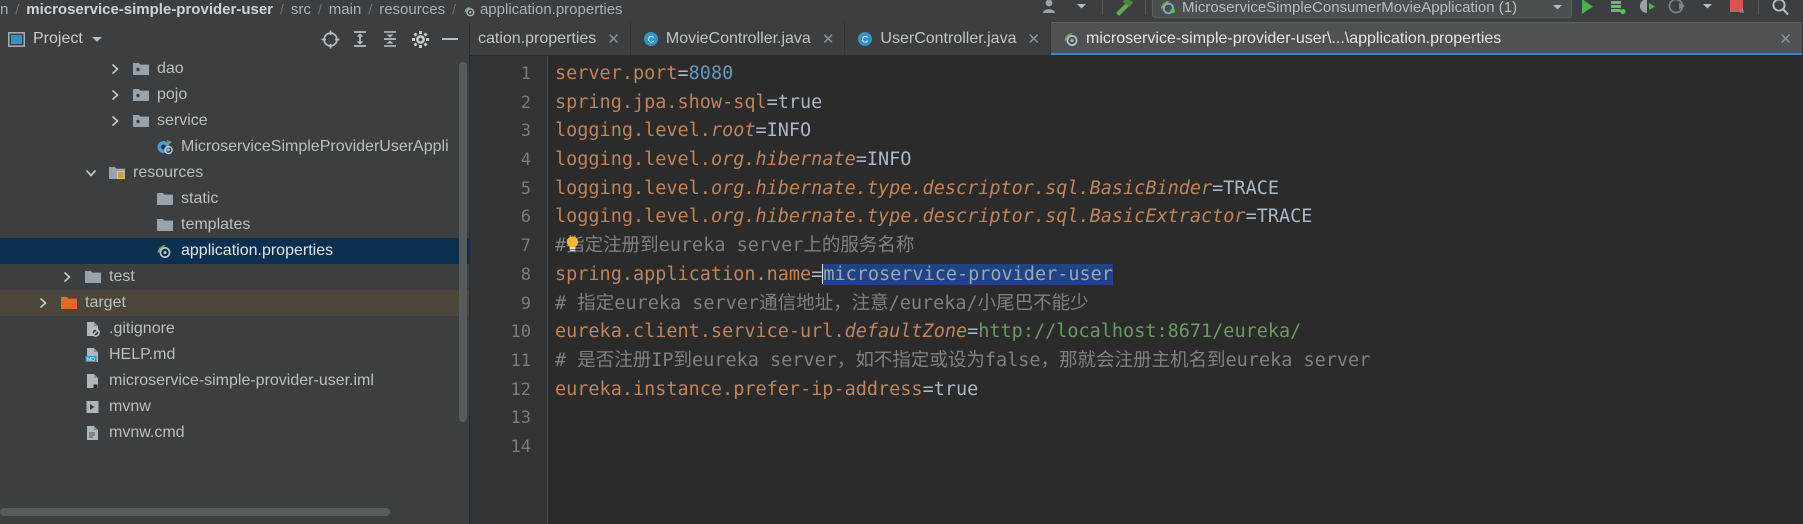 The height and width of the screenshot is (524, 1803). Describe the element at coordinates (525, 217) in the screenshot. I see `line-number: 6` at that location.